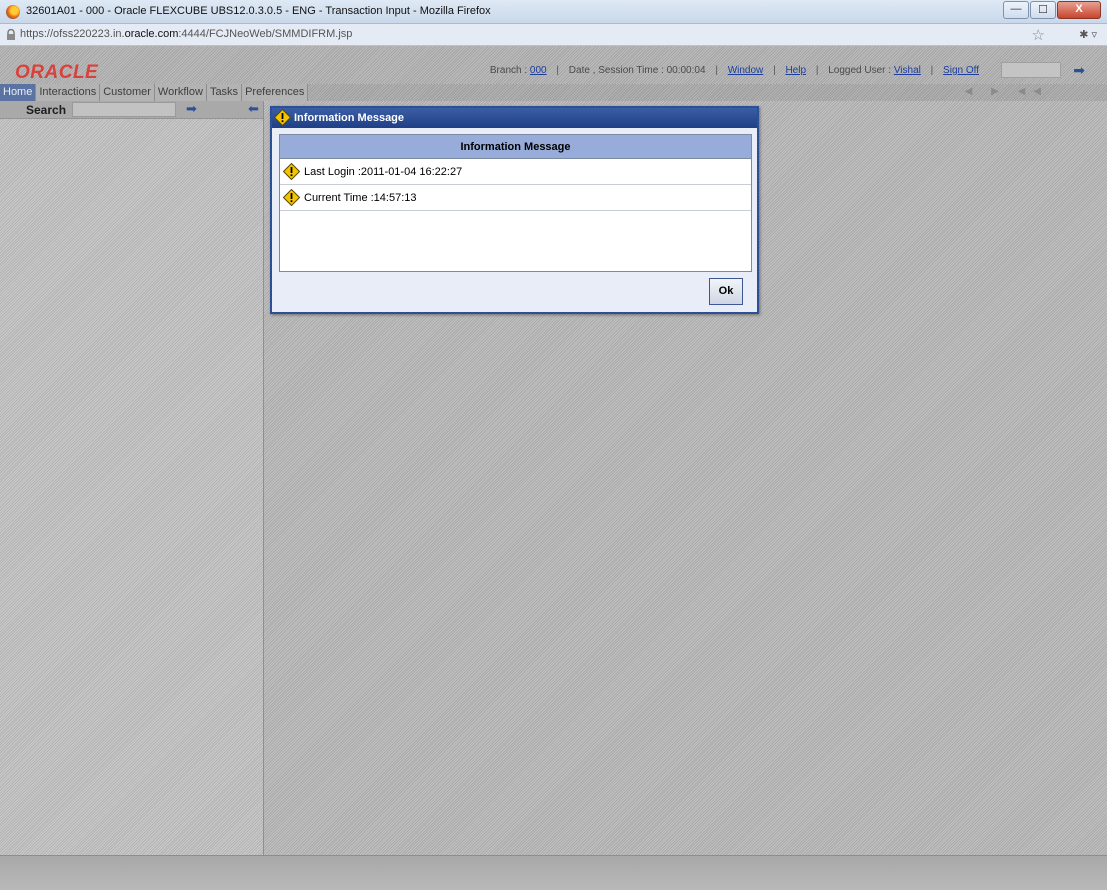  Describe the element at coordinates (515, 198) in the screenshot. I see `message-row: Current Time :14:57:13` at that location.